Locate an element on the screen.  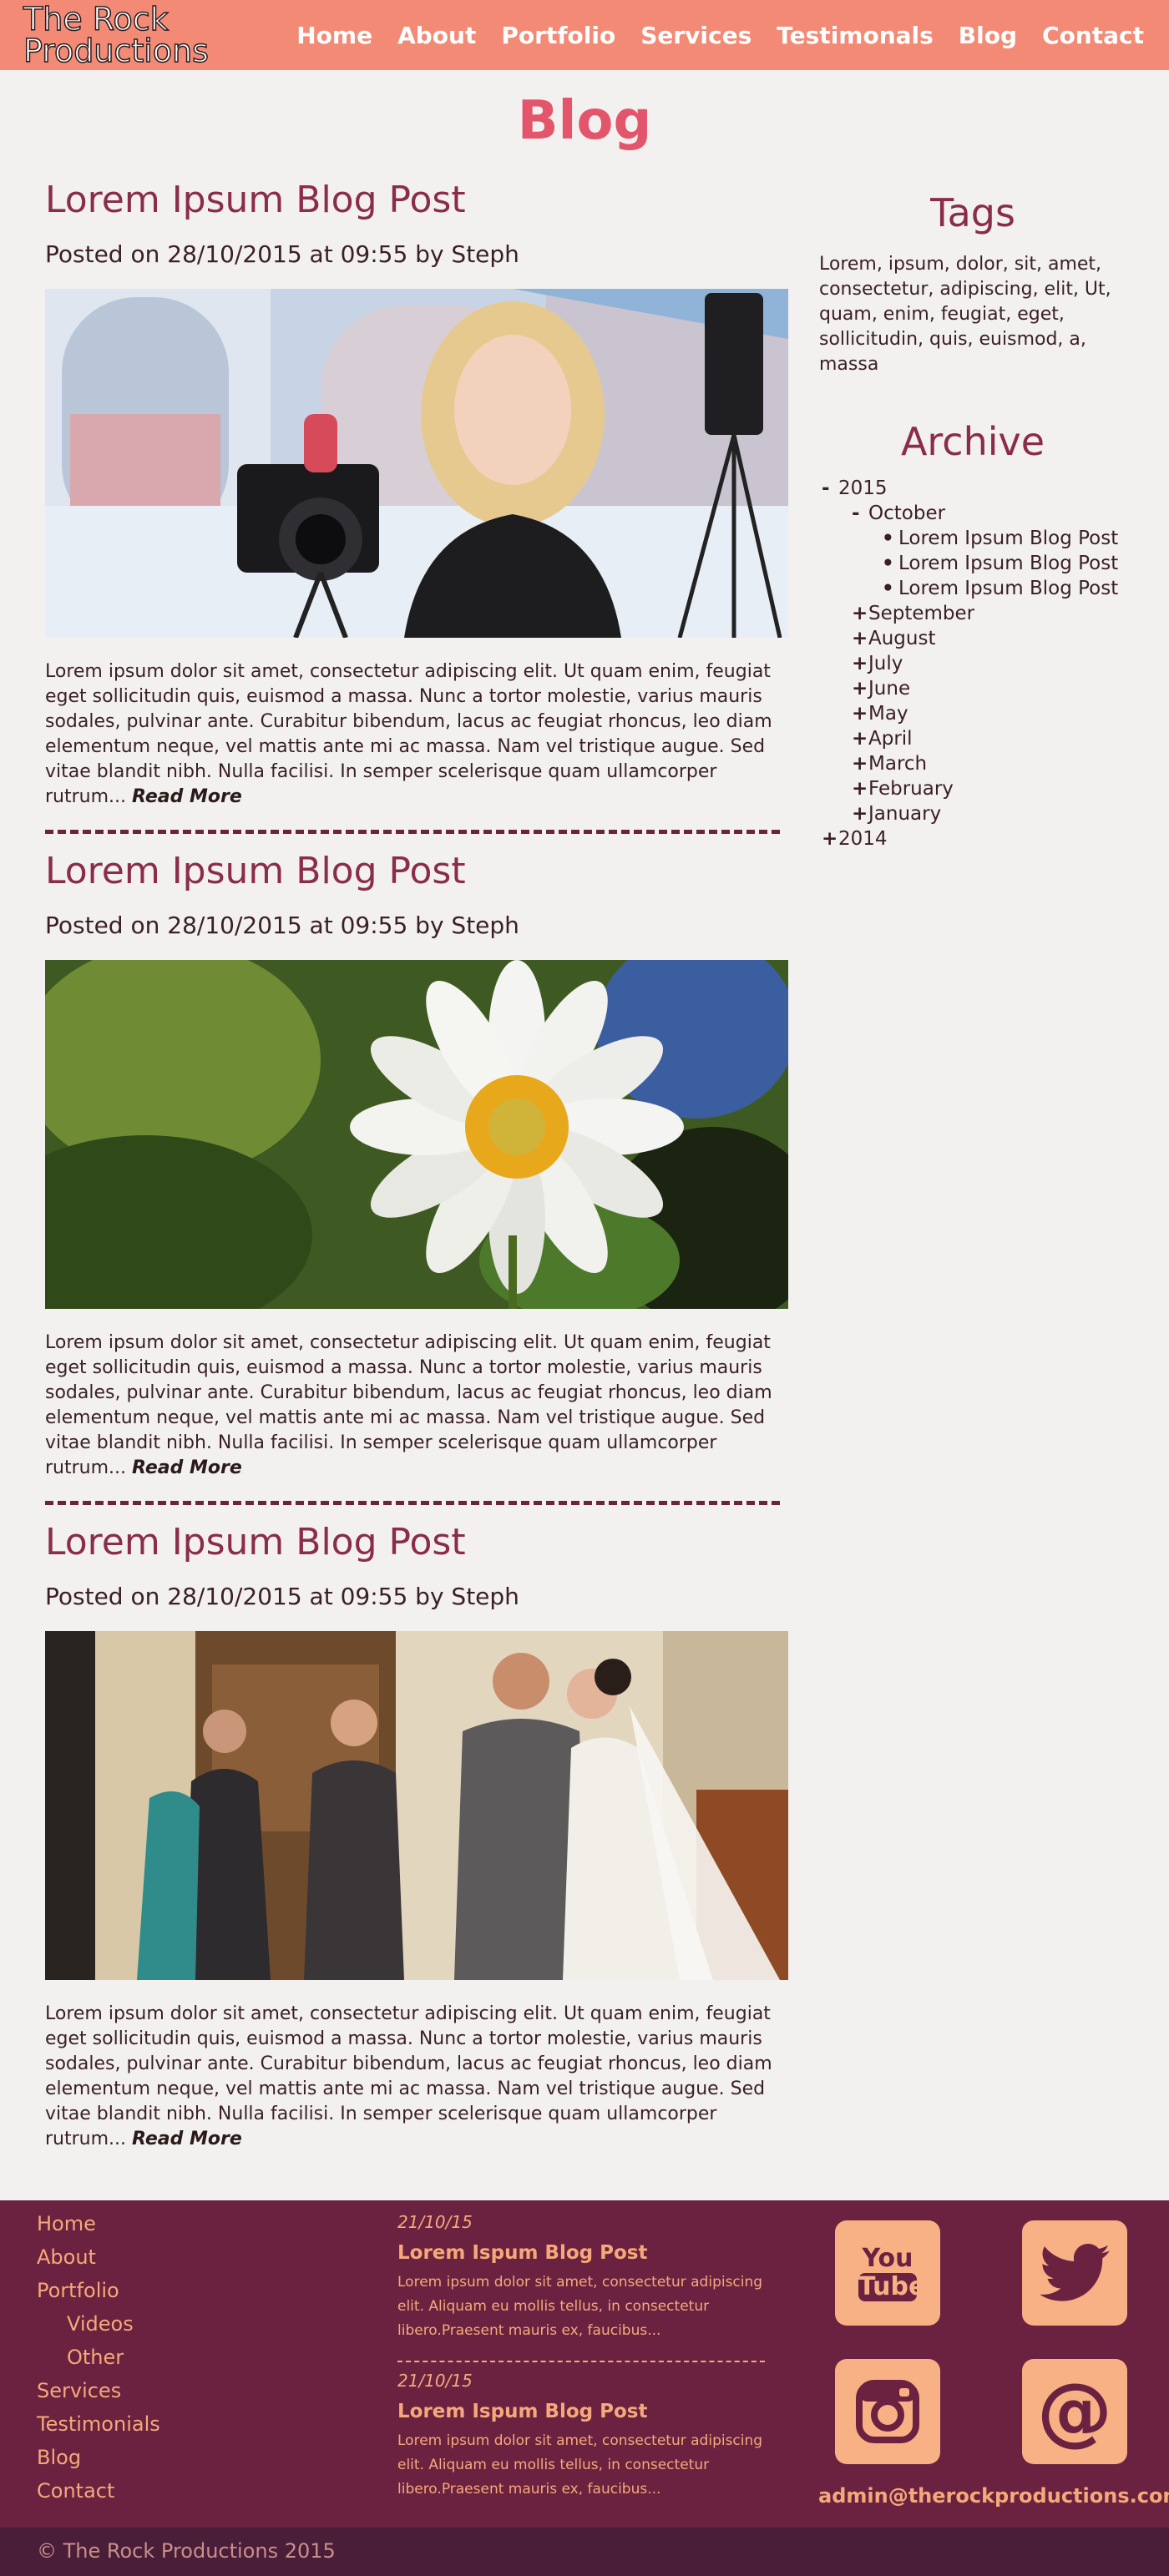
footer-link-home: Home is located at coordinates (66, 2223).